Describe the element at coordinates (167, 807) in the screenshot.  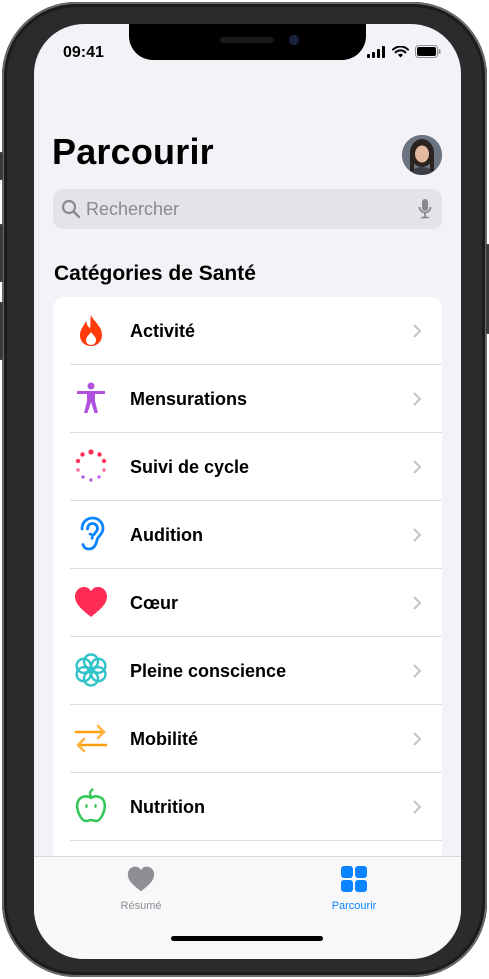
I see `category-label: Nutrition` at that location.